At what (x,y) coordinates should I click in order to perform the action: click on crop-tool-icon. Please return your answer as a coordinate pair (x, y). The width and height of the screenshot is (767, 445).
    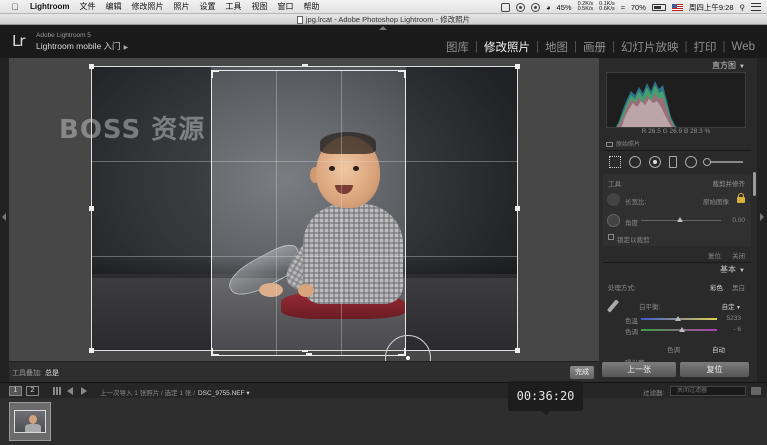
    Looking at the image, I should click on (615, 162).